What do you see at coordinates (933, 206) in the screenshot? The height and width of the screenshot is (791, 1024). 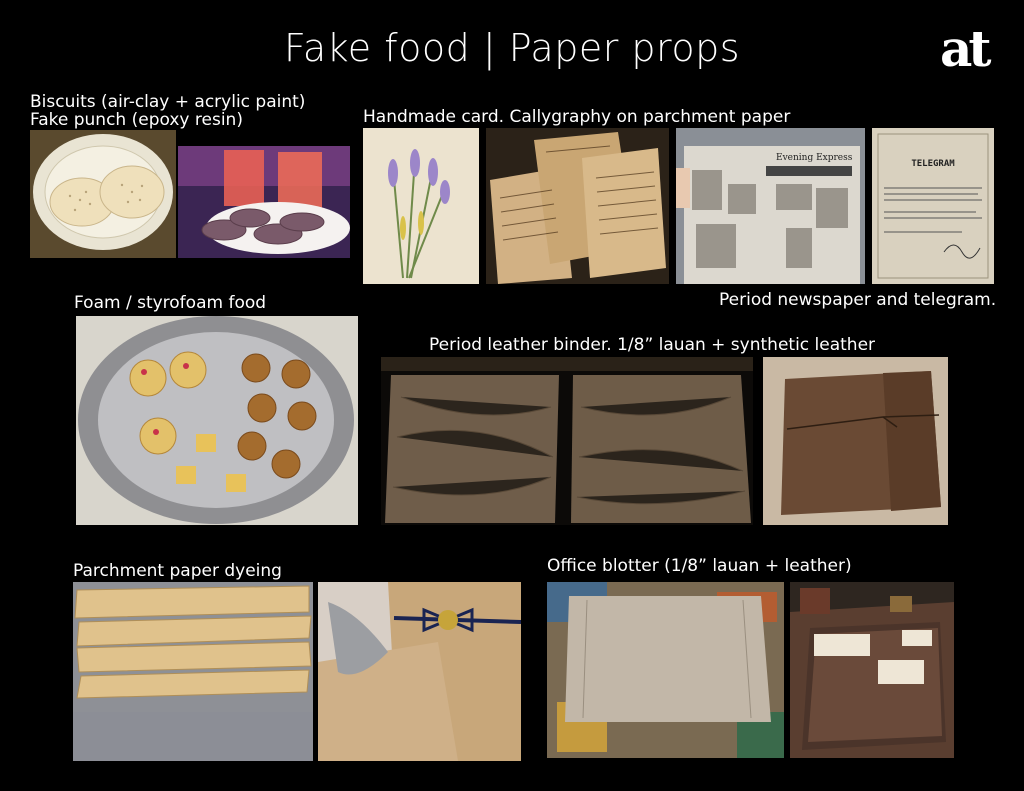 I see `telegram-photo: TELEGRAM` at bounding box center [933, 206].